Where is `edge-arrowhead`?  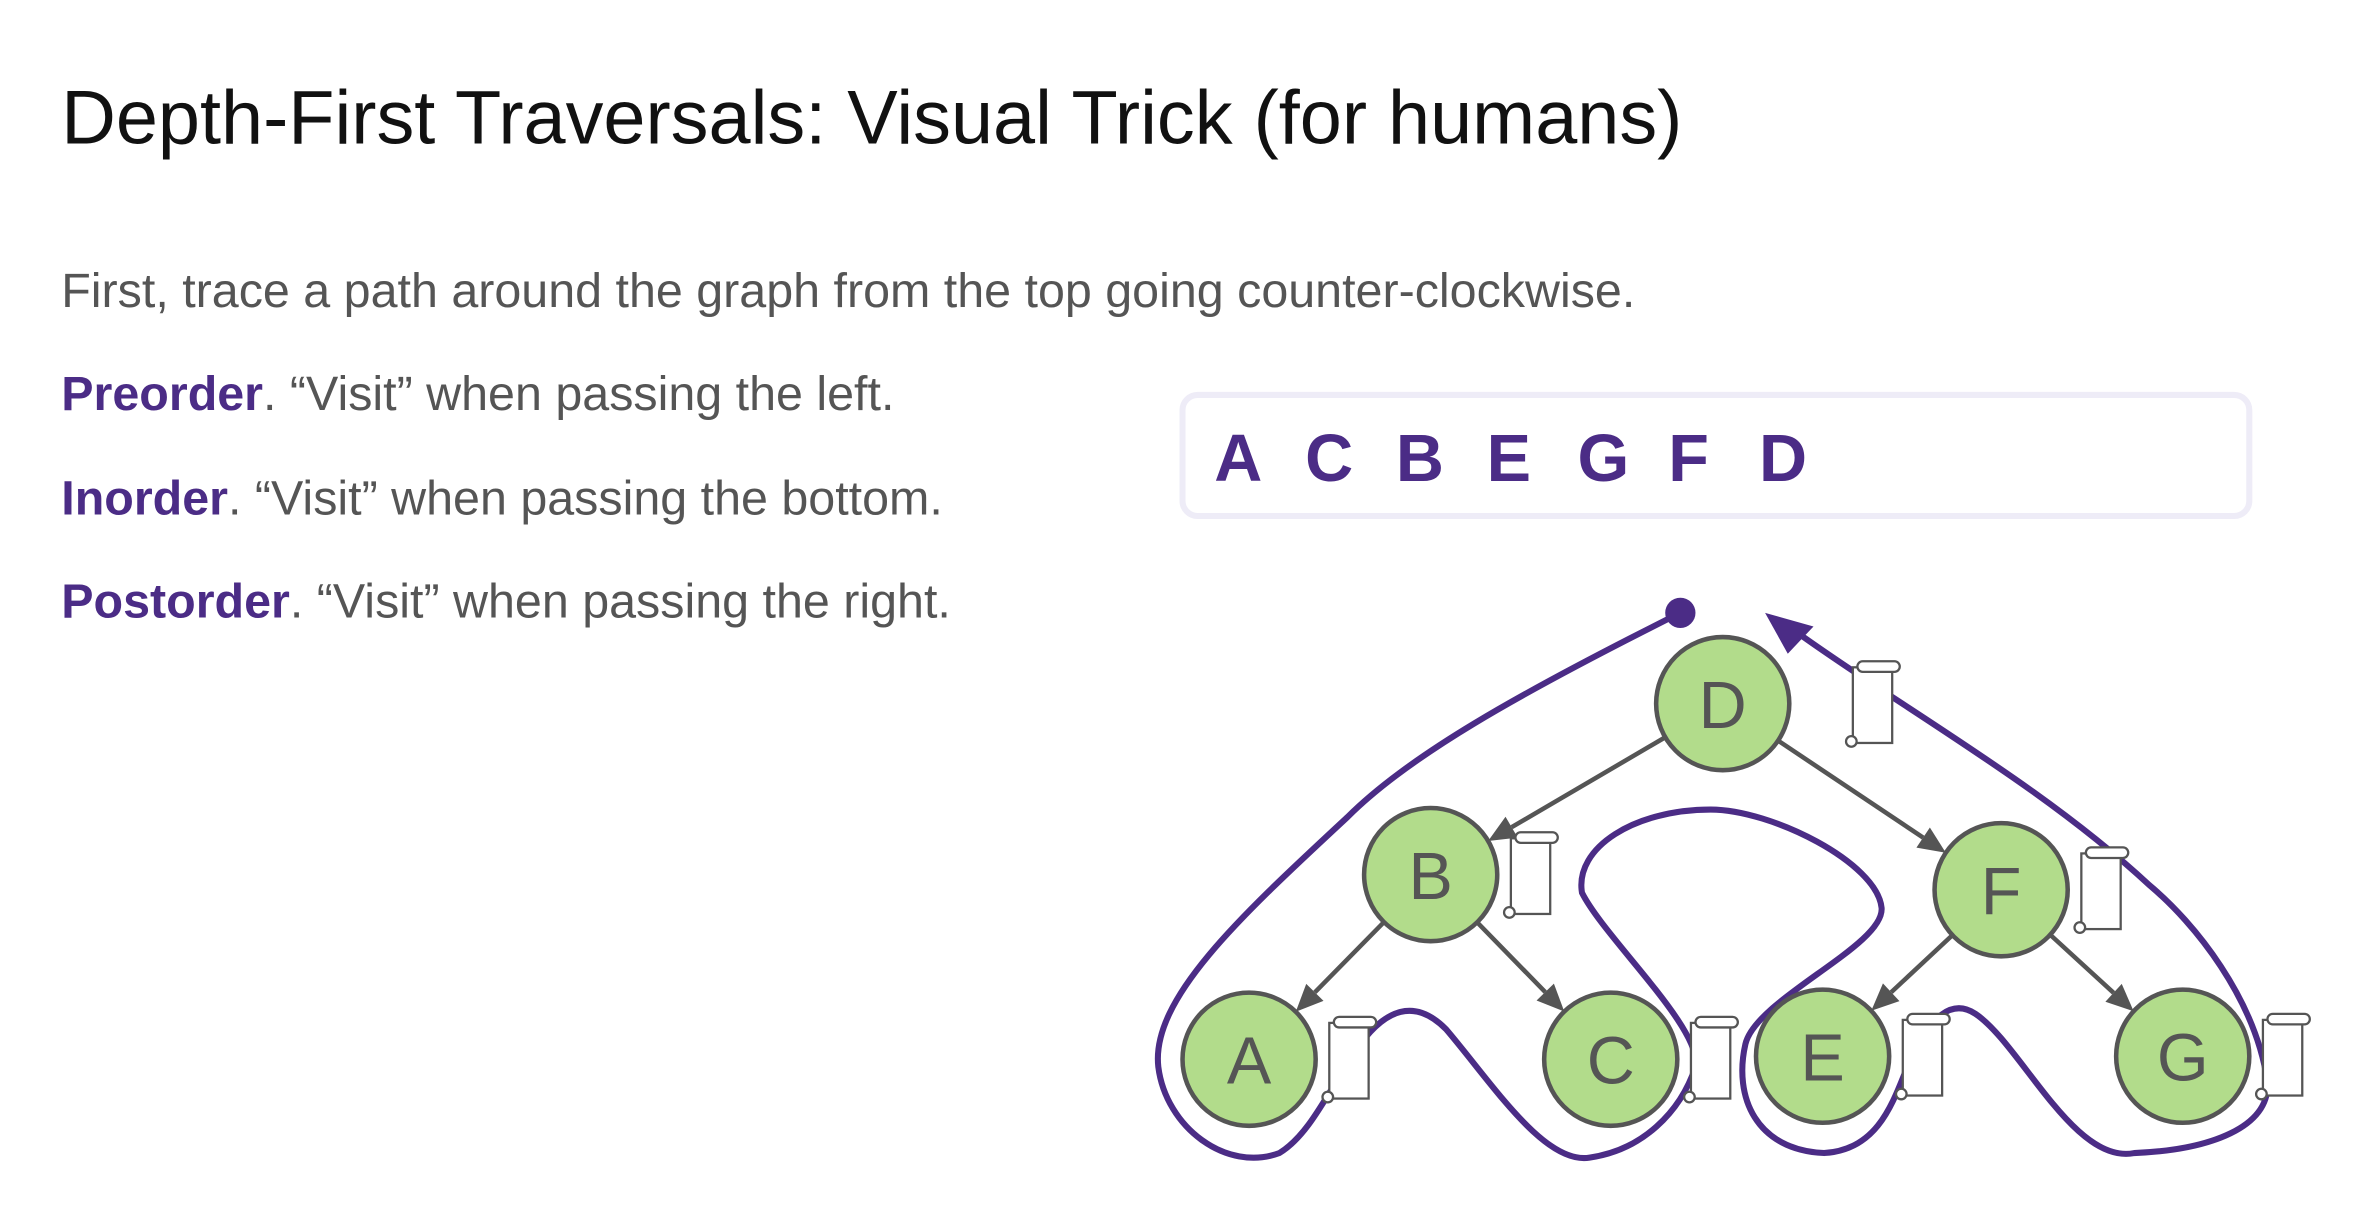 edge-arrowhead is located at coordinates (1931, 840).